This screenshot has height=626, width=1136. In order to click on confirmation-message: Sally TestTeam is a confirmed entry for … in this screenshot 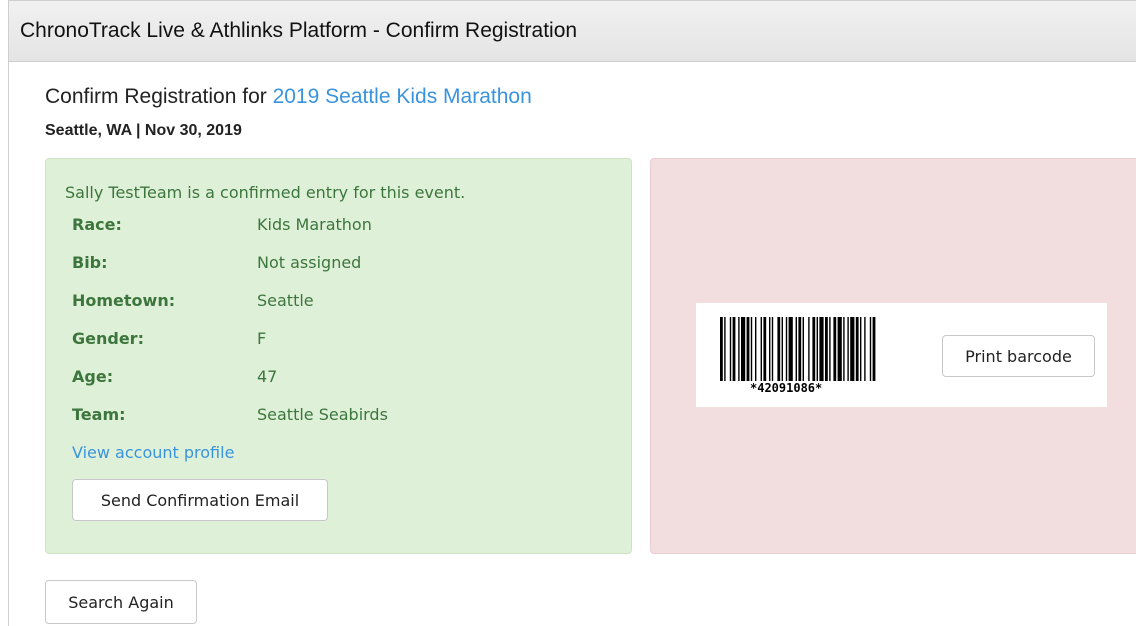, I will do `click(265, 192)`.